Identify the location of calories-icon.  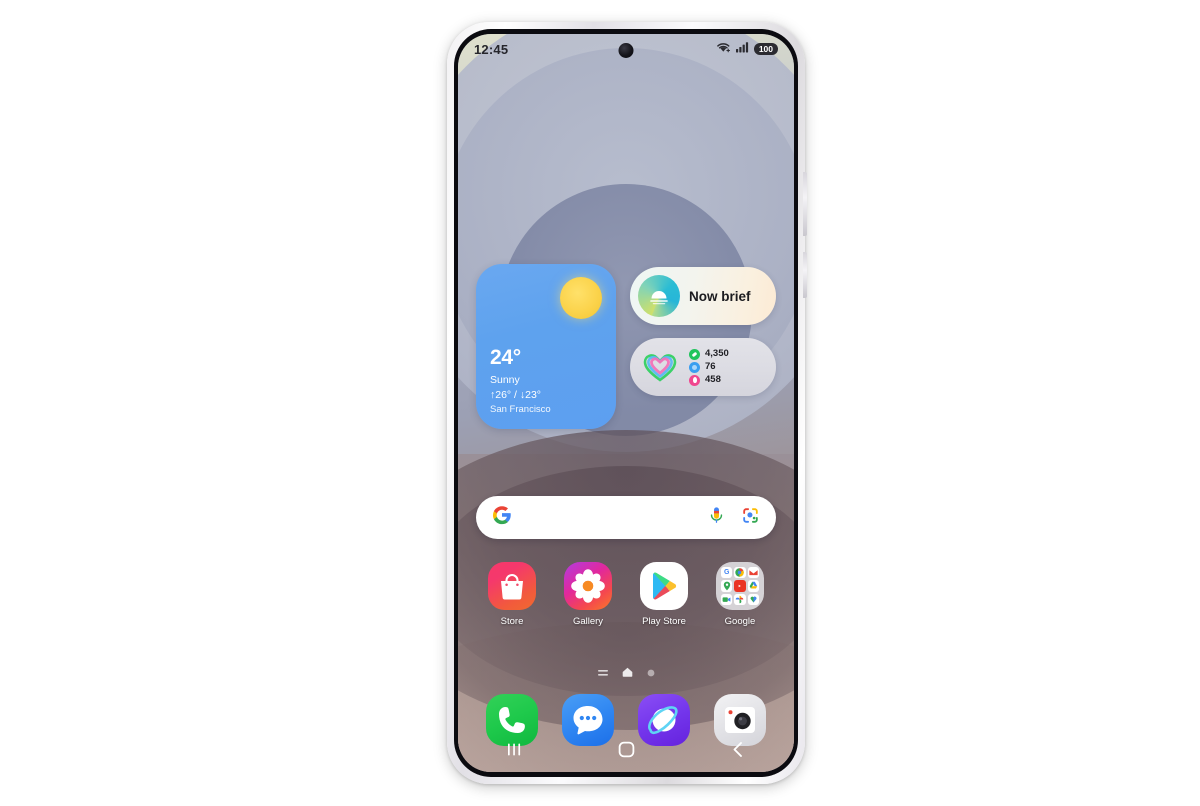
(694, 380).